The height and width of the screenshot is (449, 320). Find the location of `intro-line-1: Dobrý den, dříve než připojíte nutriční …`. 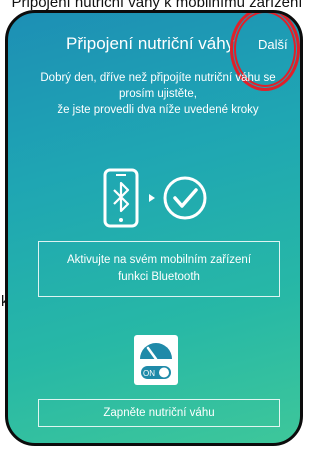

intro-line-1: Dobrý den, dříve než připojíte nutriční … is located at coordinates (158, 78).